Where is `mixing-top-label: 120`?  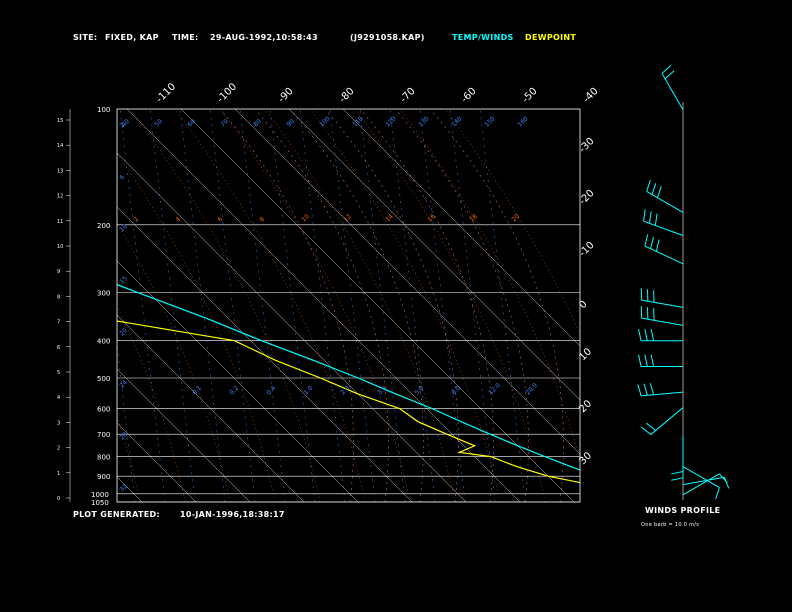 mixing-top-label: 120 is located at coordinates (390, 121).